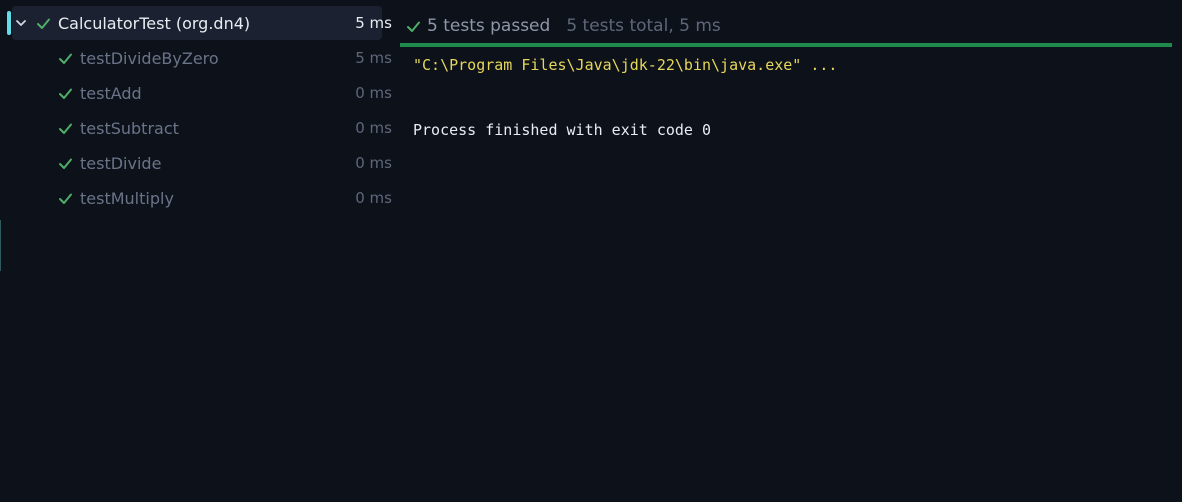 Image resolution: width=1182 pixels, height=502 pixels. What do you see at coordinates (9, 23) in the screenshot?
I see `focus-indicator` at bounding box center [9, 23].